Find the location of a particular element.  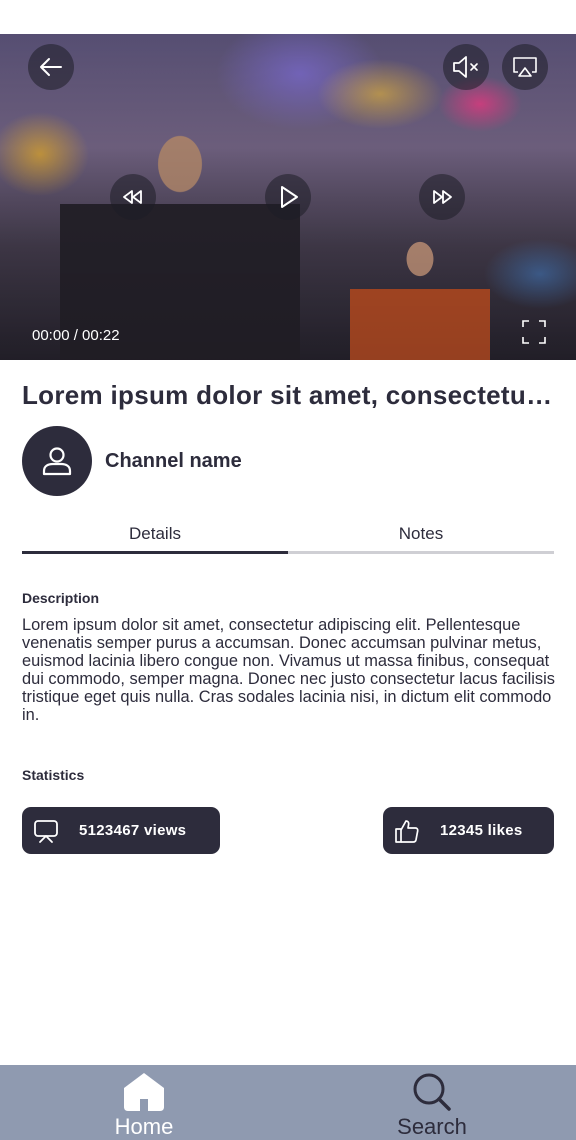

home-icon is located at coordinates (144, 1092).